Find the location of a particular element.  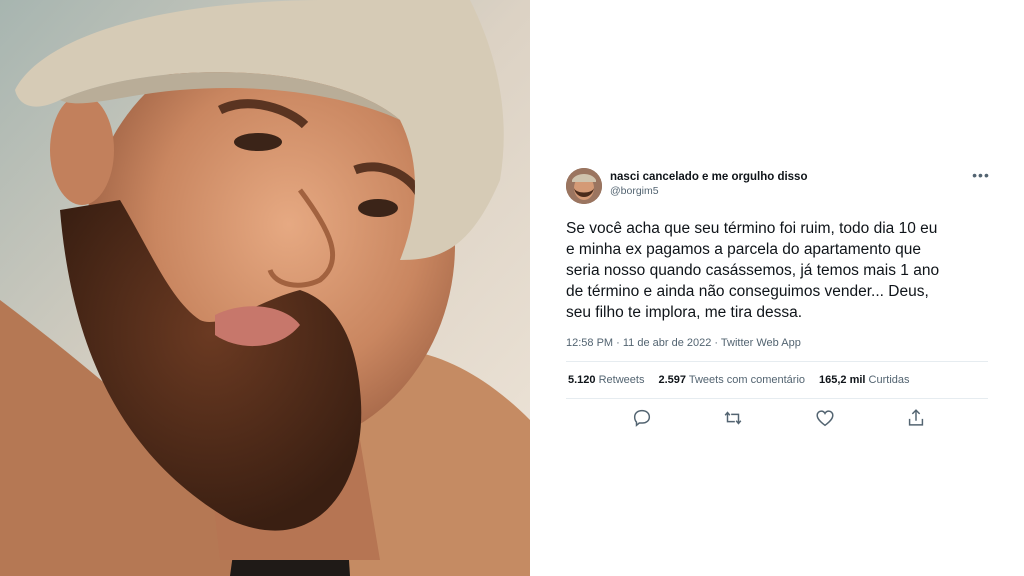

photo-divider is located at coordinates (543, 288).